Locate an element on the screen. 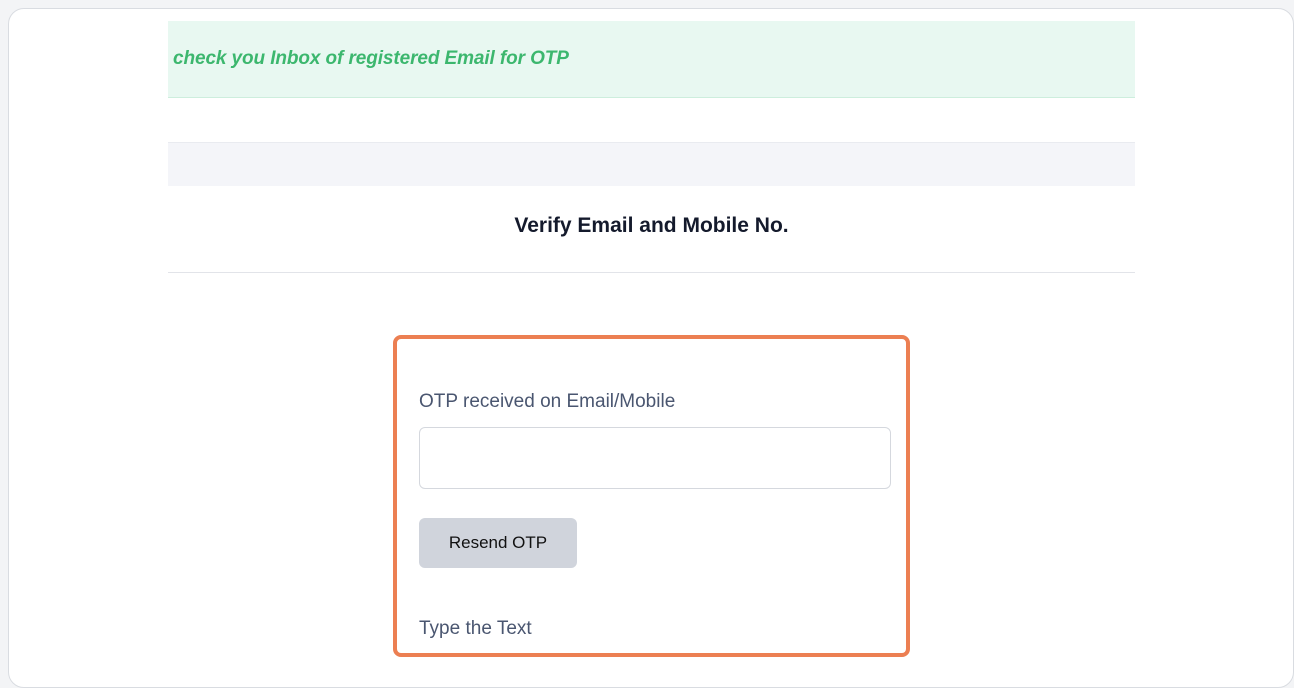 The height and width of the screenshot is (688, 1294). captcha-label: Type the Text is located at coordinates (475, 628).